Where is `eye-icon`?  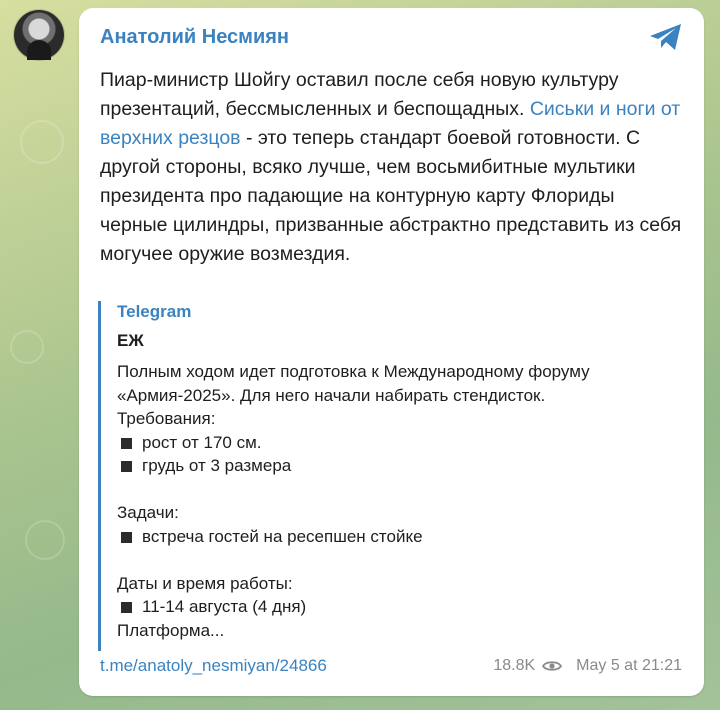 eye-icon is located at coordinates (552, 666).